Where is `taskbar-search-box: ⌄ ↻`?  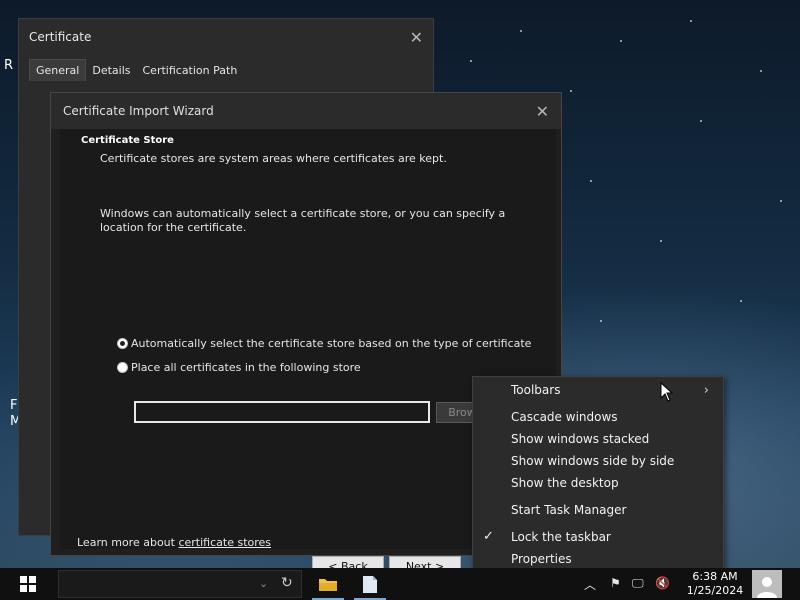 taskbar-search-box: ⌄ ↻ is located at coordinates (180, 584).